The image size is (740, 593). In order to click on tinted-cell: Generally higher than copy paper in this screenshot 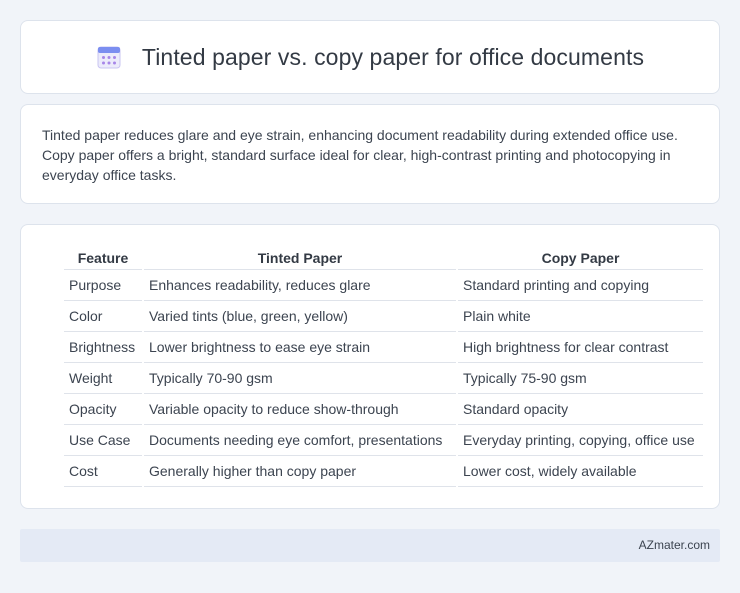, I will do `click(300, 471)`.